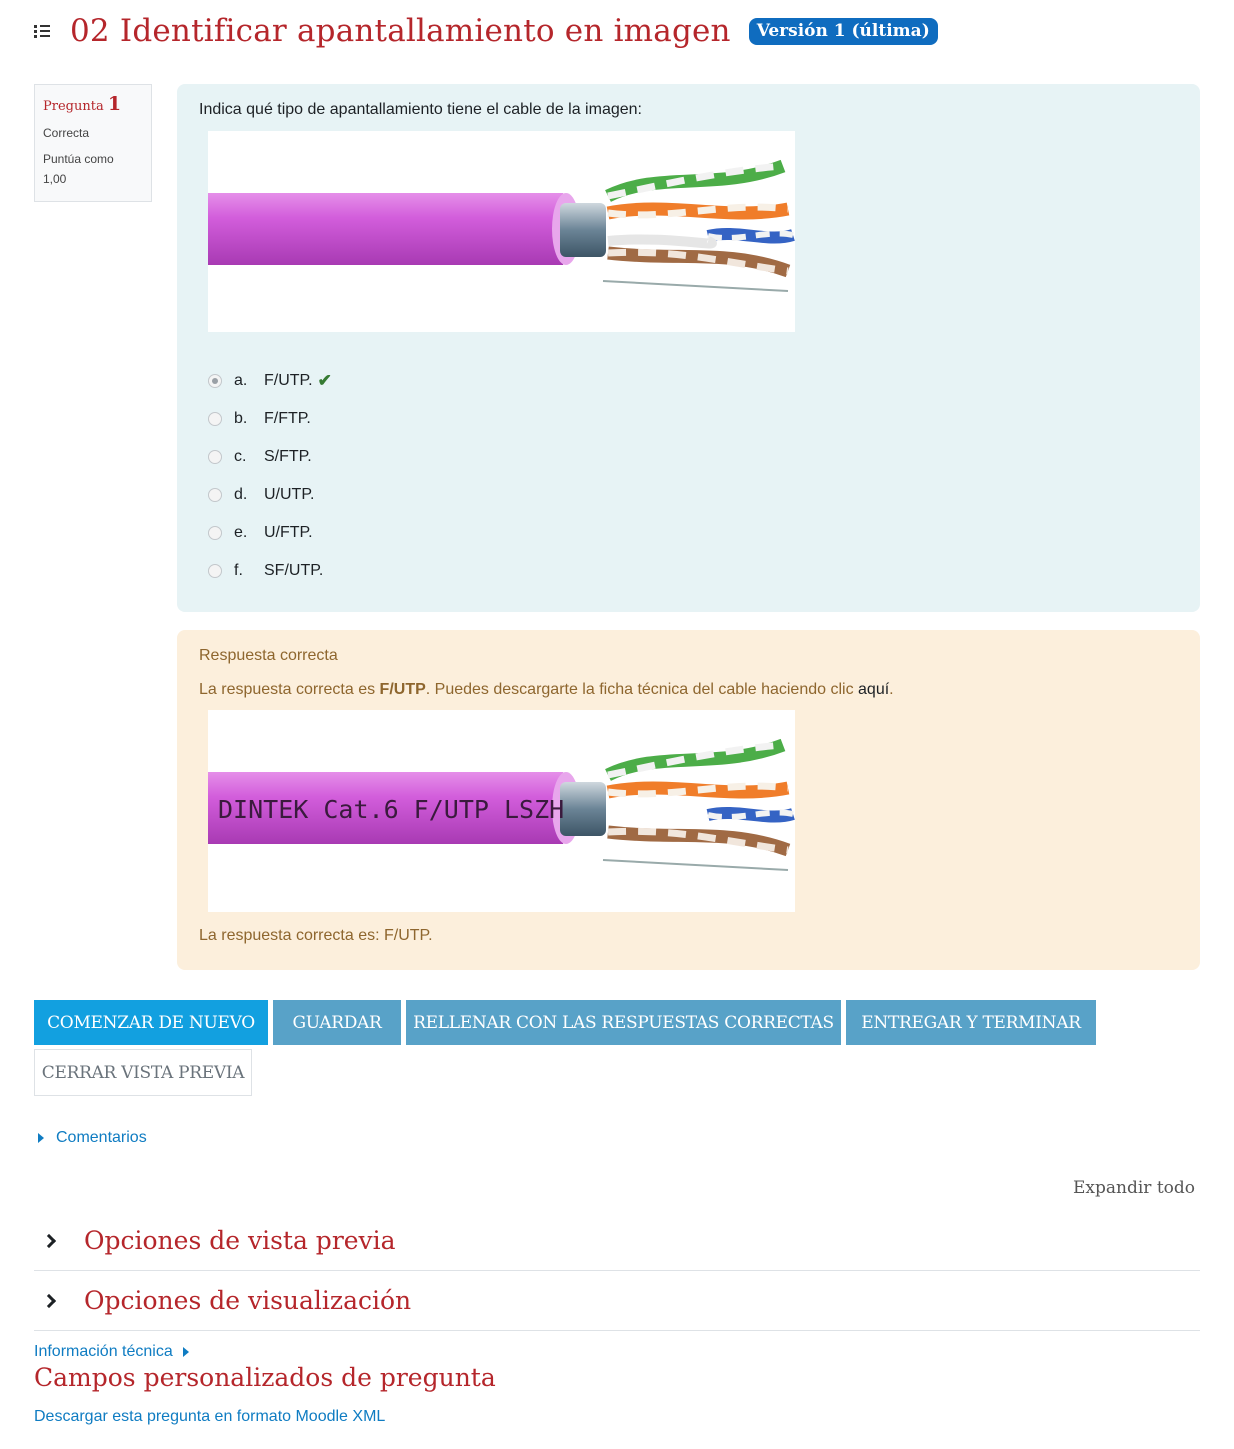 The image size is (1234, 1449). Describe the element at coordinates (501, 231) in the screenshot. I see `cable-image` at that location.